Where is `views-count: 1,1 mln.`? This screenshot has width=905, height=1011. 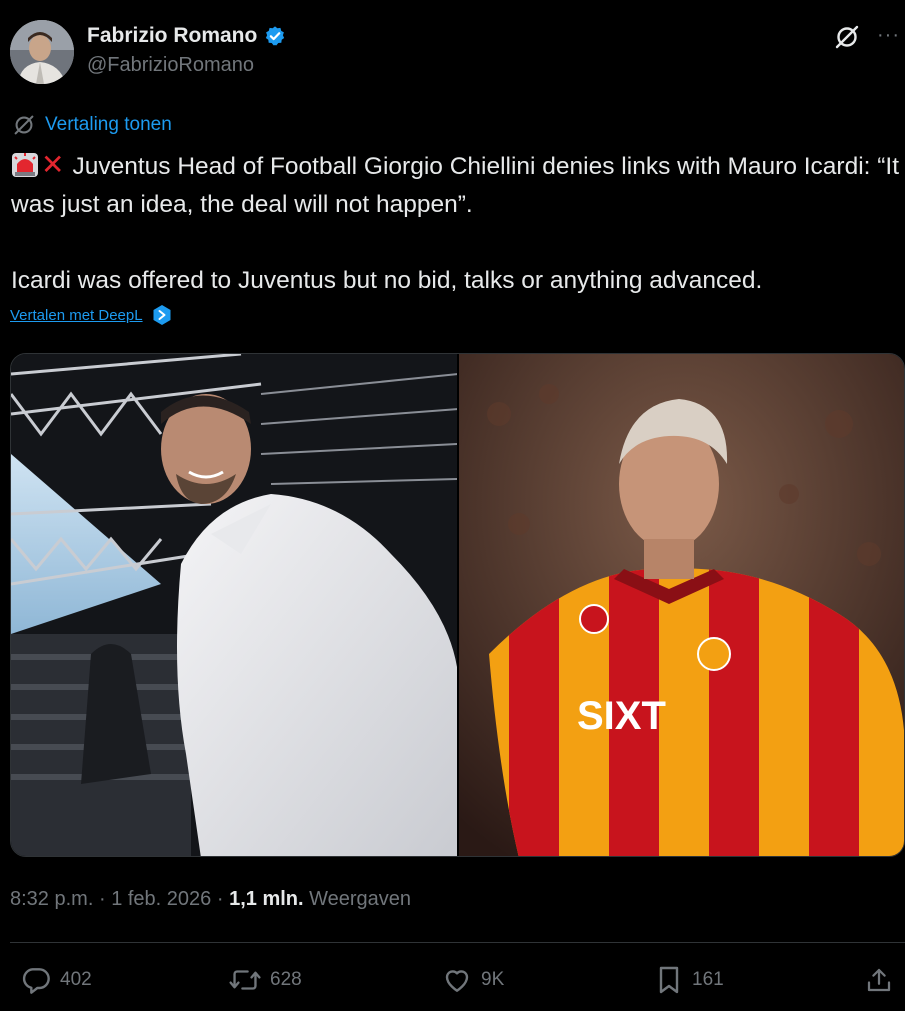
views-count: 1,1 mln. is located at coordinates (266, 899).